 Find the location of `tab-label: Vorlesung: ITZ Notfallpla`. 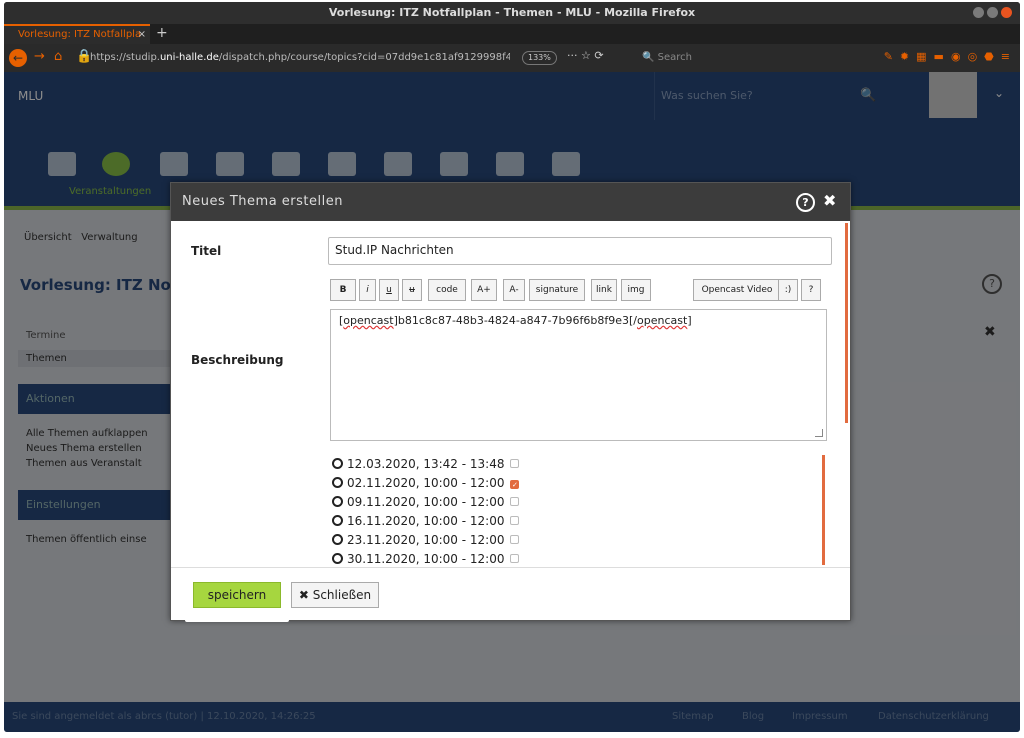

tab-label: Vorlesung: ITZ Notfallpla is located at coordinates (80, 34).